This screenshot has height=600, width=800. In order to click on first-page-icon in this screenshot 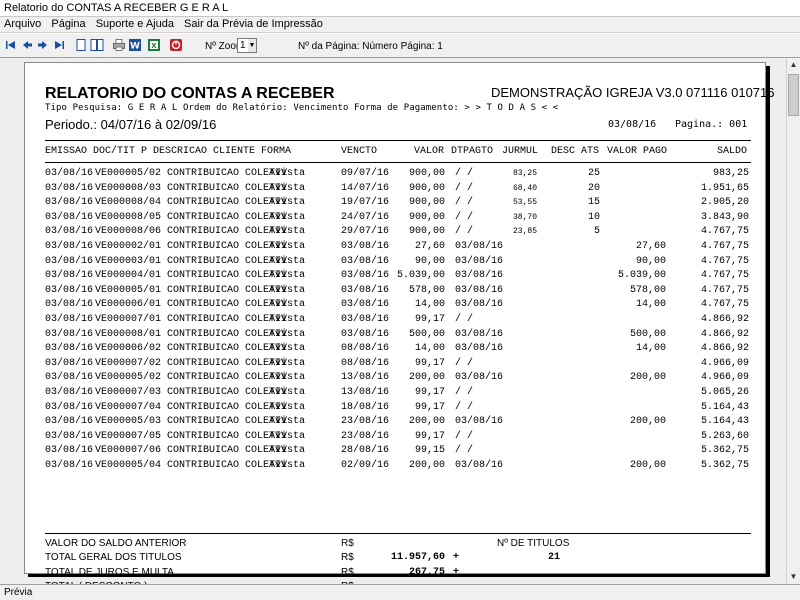, I will do `click(11, 45)`.